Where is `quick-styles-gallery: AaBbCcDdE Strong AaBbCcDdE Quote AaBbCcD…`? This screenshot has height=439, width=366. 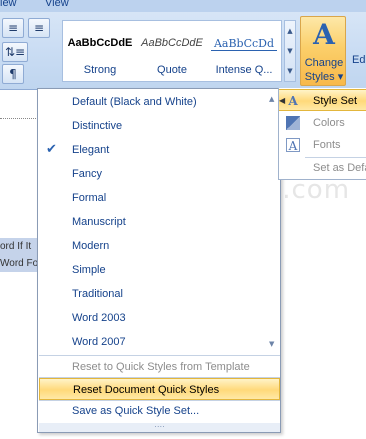
quick-styles-gallery: AaBbCcDdE Strong AaBbCcDdE Quote AaBbCcD… is located at coordinates (172, 51).